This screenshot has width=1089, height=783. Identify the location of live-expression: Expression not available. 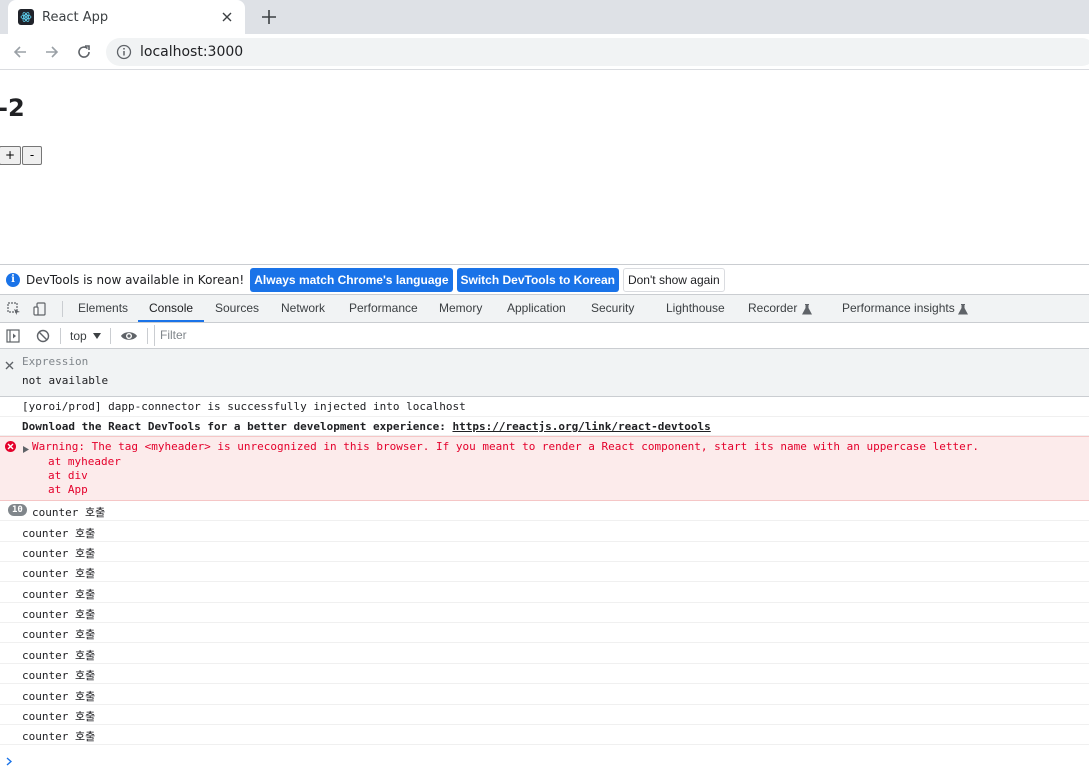
(544, 373).